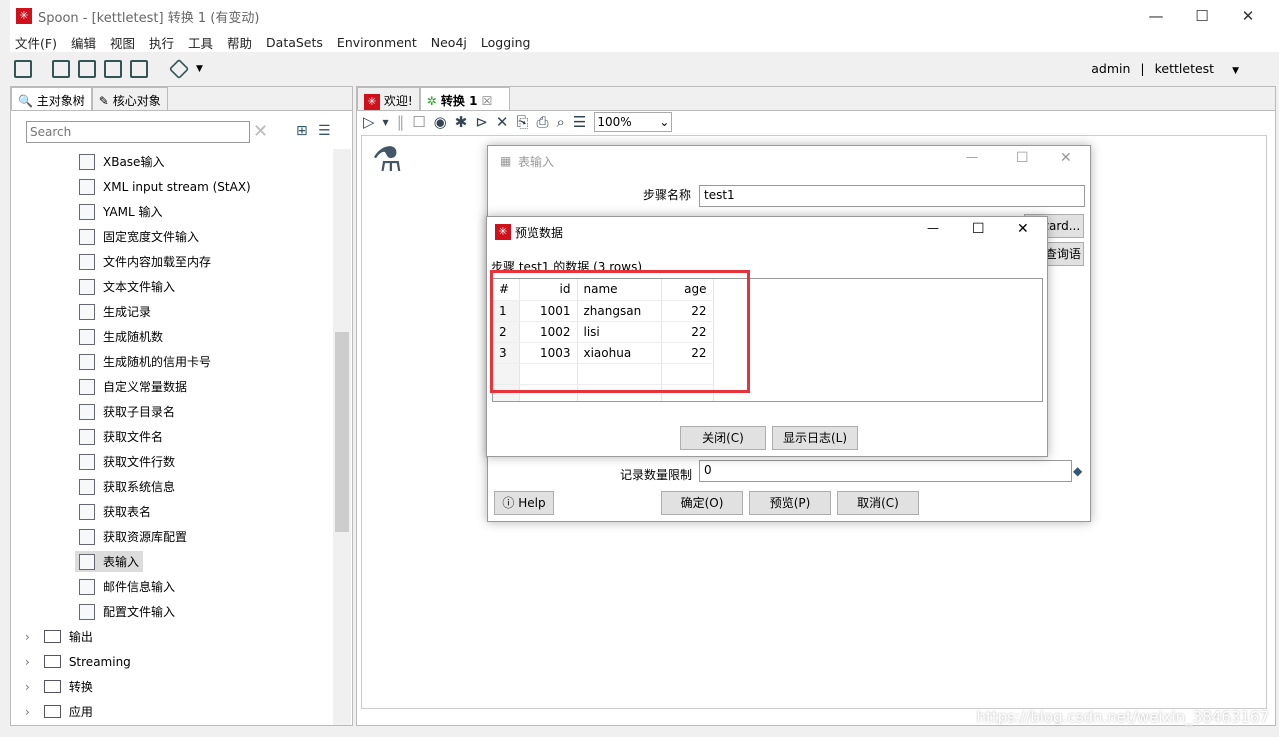 This screenshot has height=737, width=1279. I want to click on tree-item: 自定义常量数据, so click(172, 386).